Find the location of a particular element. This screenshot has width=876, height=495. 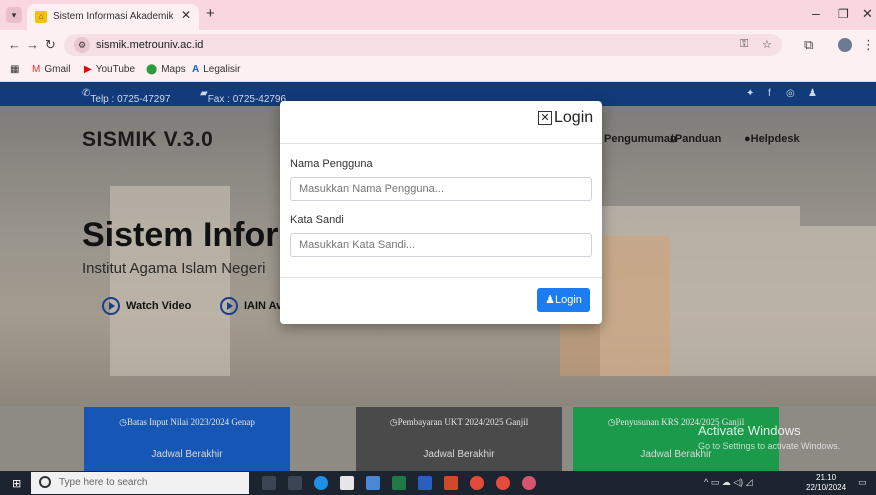

legalisir-icon: A is located at coordinates (196, 69).